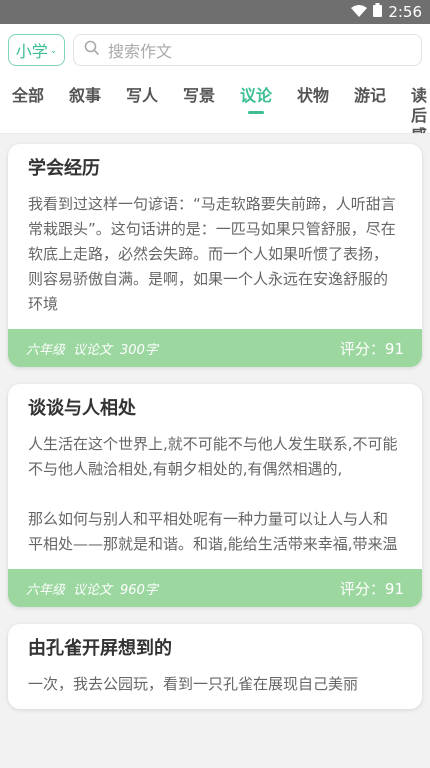 The image size is (430, 768). What do you see at coordinates (268, 104) in the screenshot?
I see `tab-argumentative: 议论` at bounding box center [268, 104].